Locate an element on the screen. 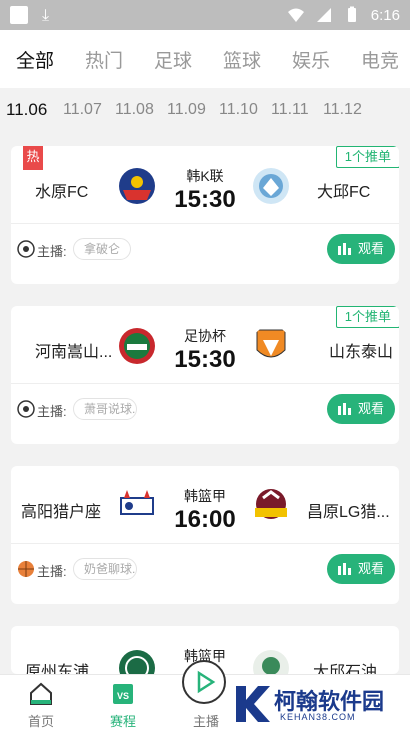  tab-basketball: 篮球 is located at coordinates (242, 59).